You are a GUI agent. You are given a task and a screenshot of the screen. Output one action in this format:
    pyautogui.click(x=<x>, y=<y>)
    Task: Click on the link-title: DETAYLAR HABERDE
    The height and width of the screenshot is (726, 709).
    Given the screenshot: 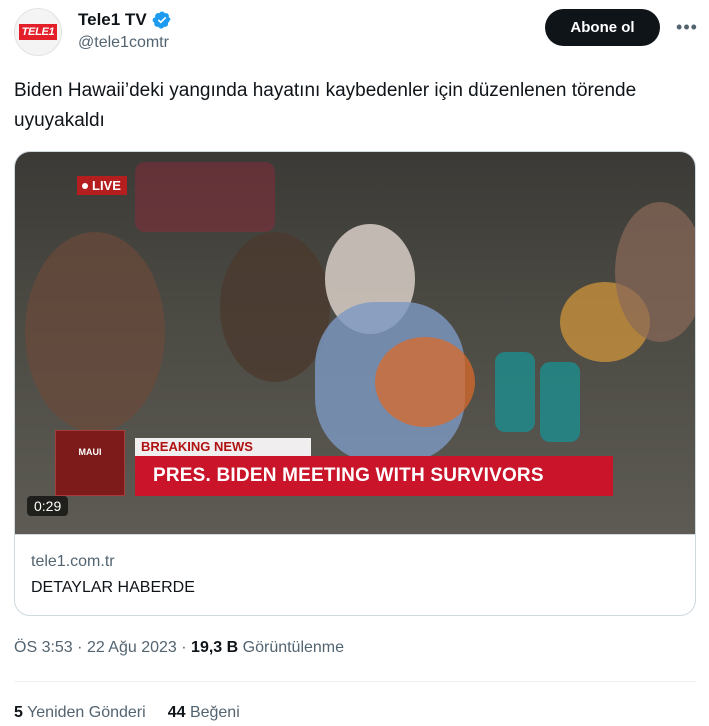 What is the action you would take?
    pyautogui.click(x=113, y=587)
    